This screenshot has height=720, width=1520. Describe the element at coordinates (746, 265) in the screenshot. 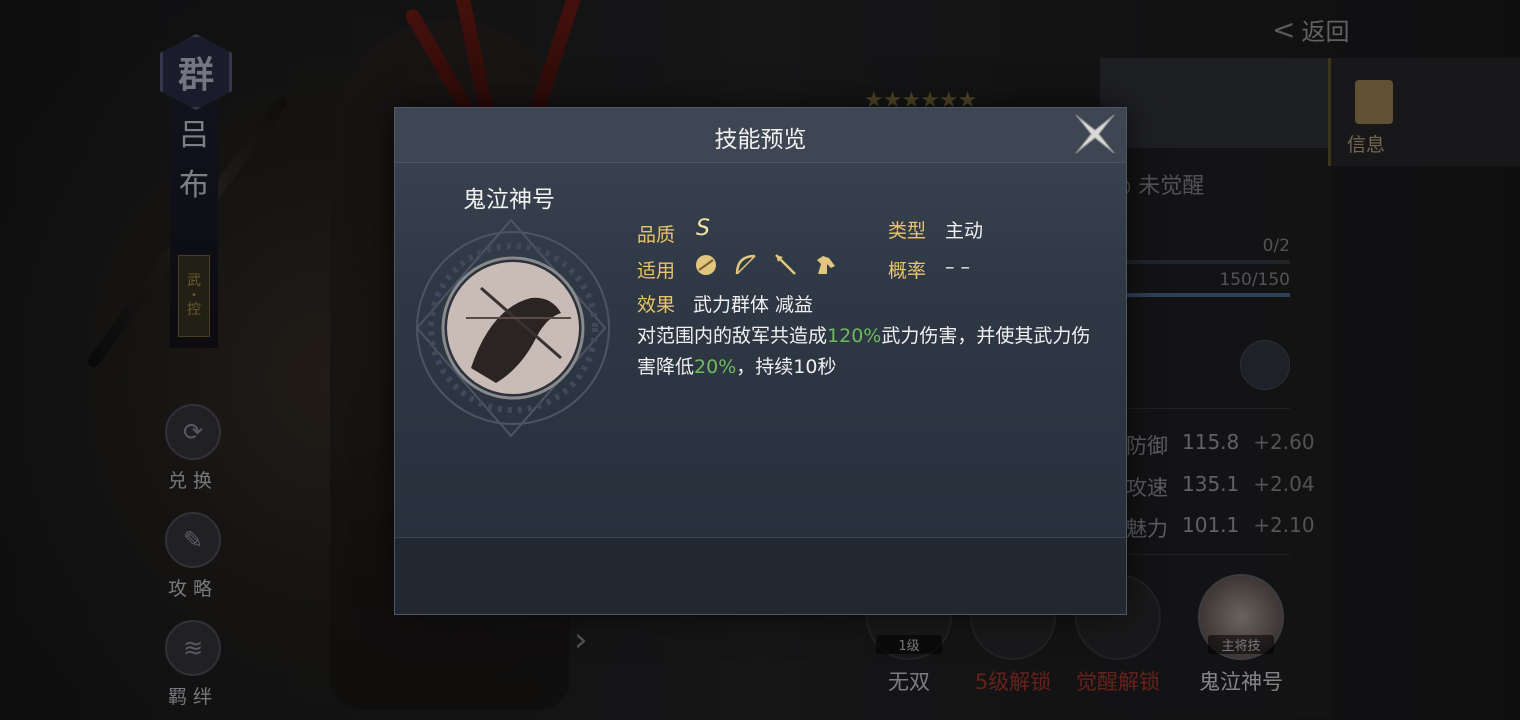

I see `bow-unit-icon` at that location.